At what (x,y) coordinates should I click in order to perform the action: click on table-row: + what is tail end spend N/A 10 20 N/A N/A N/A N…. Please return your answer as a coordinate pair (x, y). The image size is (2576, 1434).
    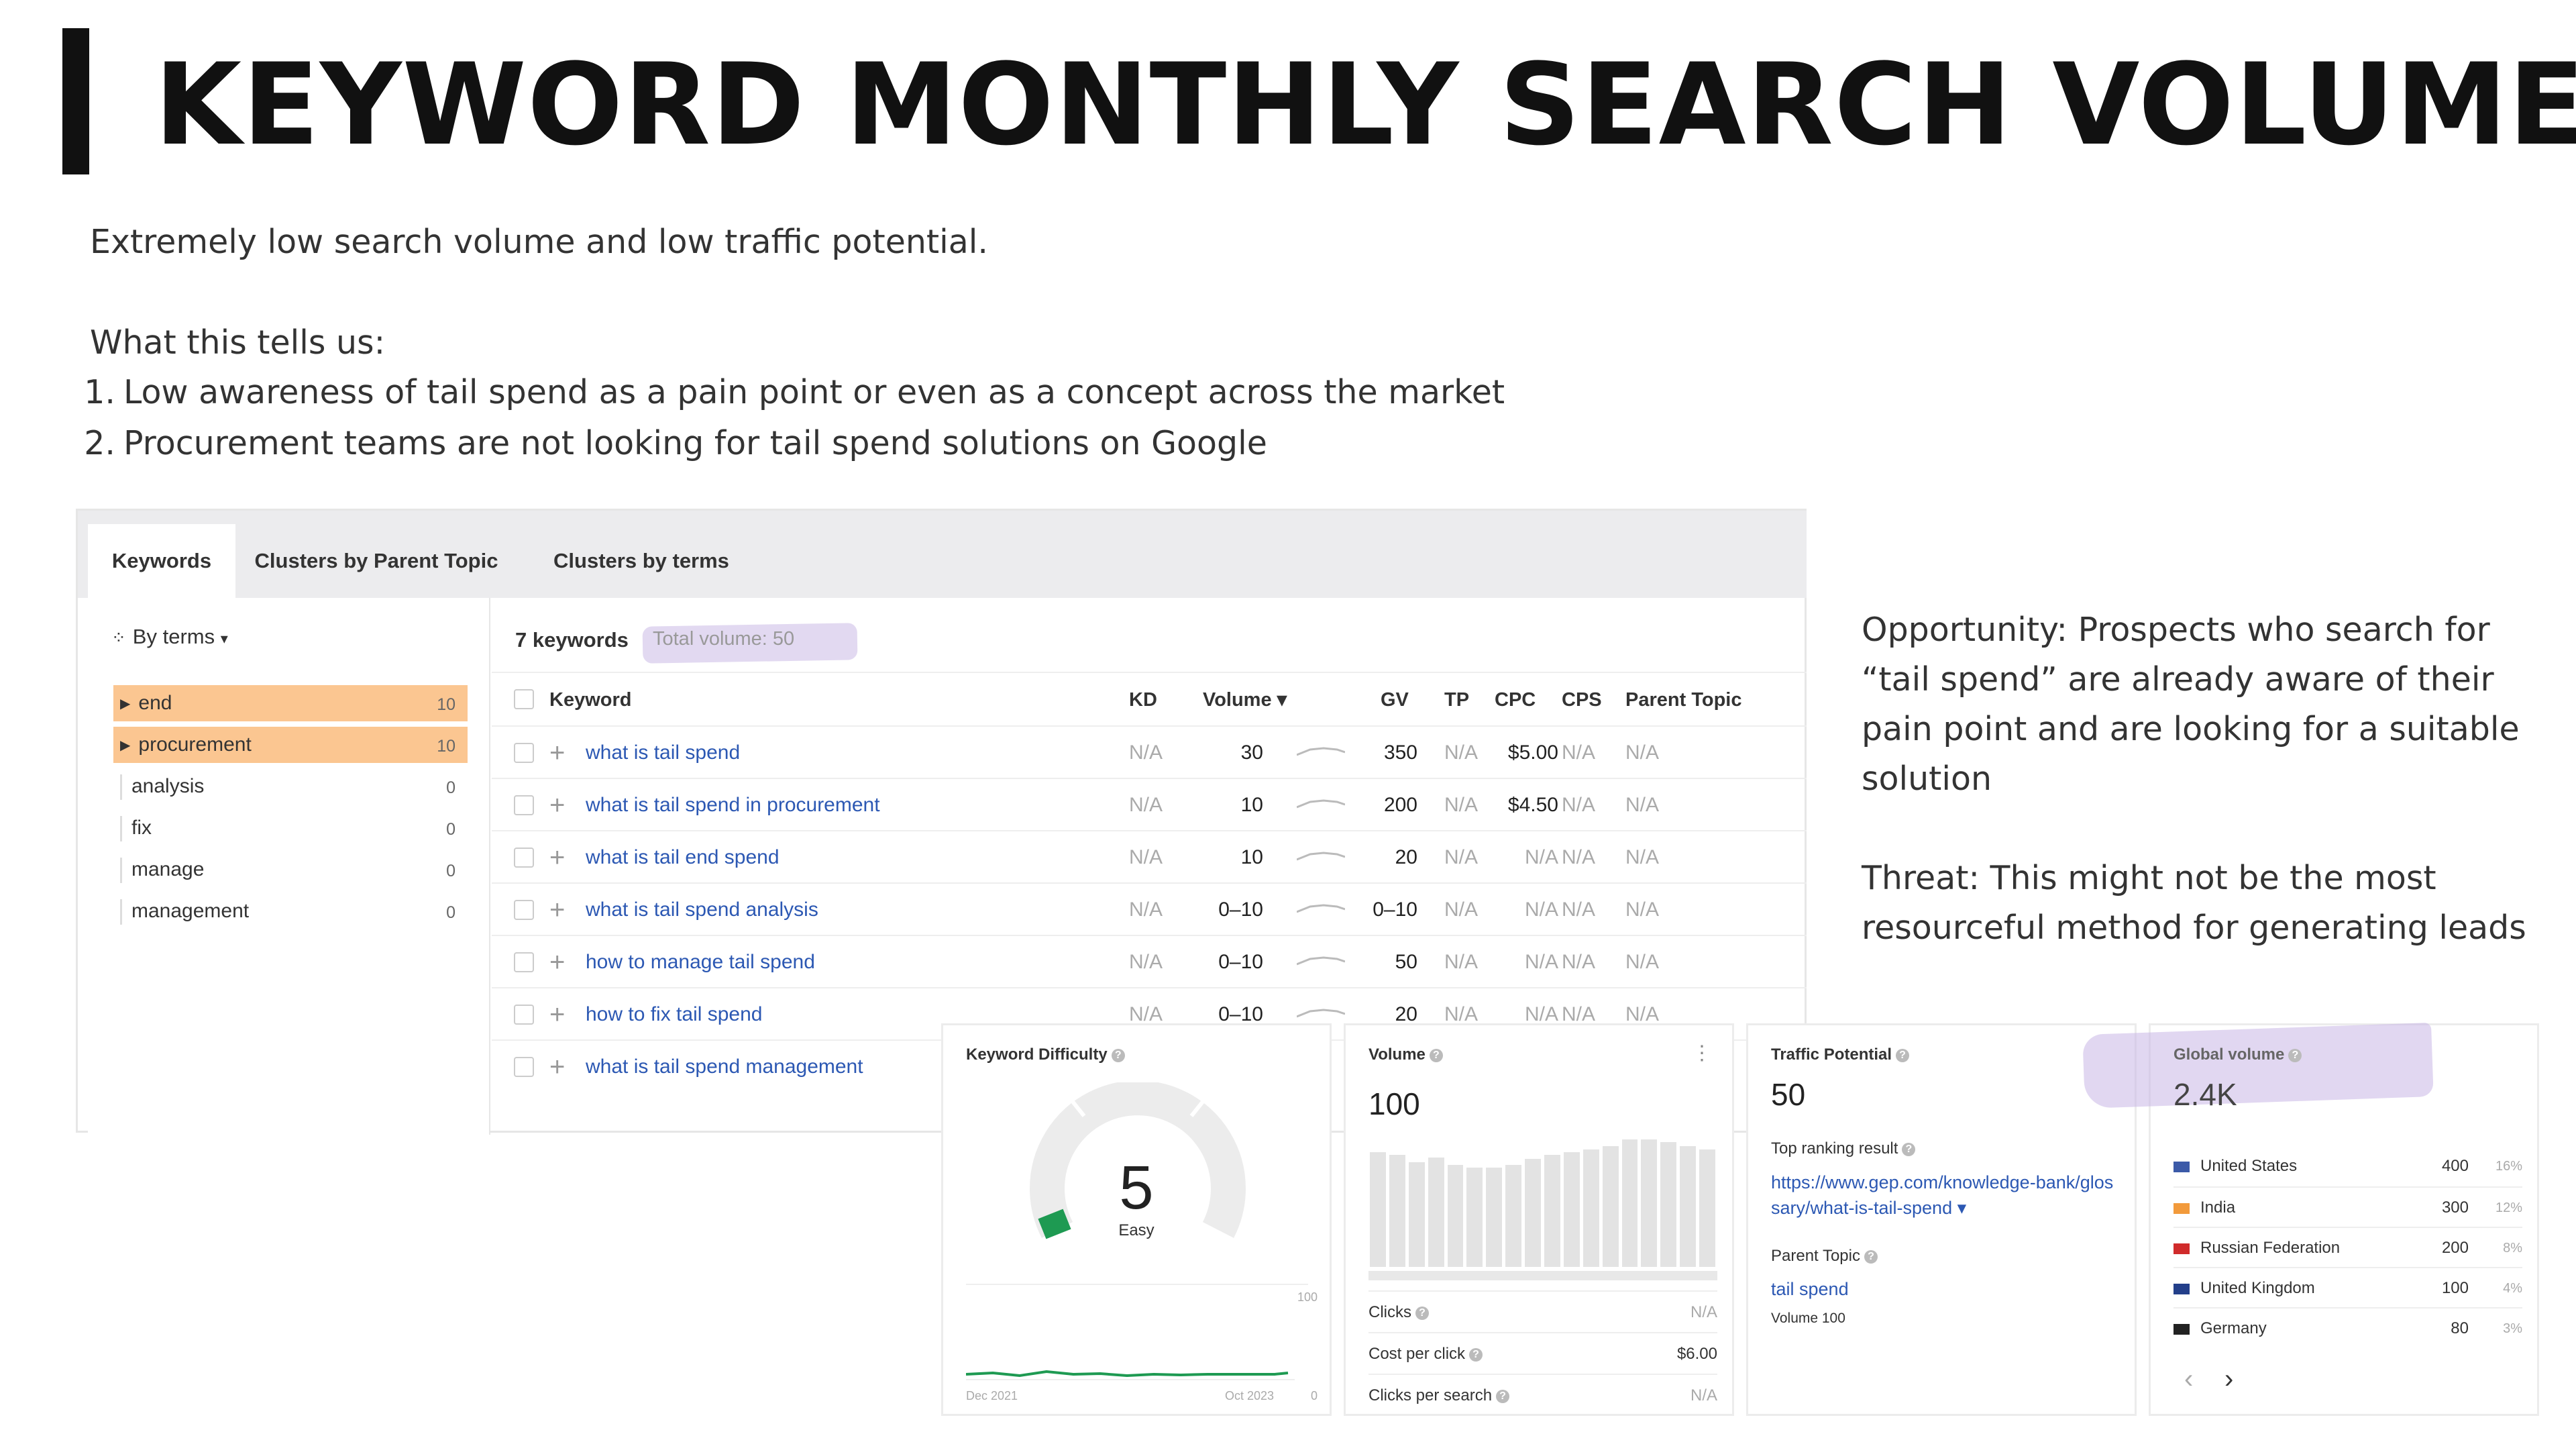
    Looking at the image, I should click on (1149, 856).